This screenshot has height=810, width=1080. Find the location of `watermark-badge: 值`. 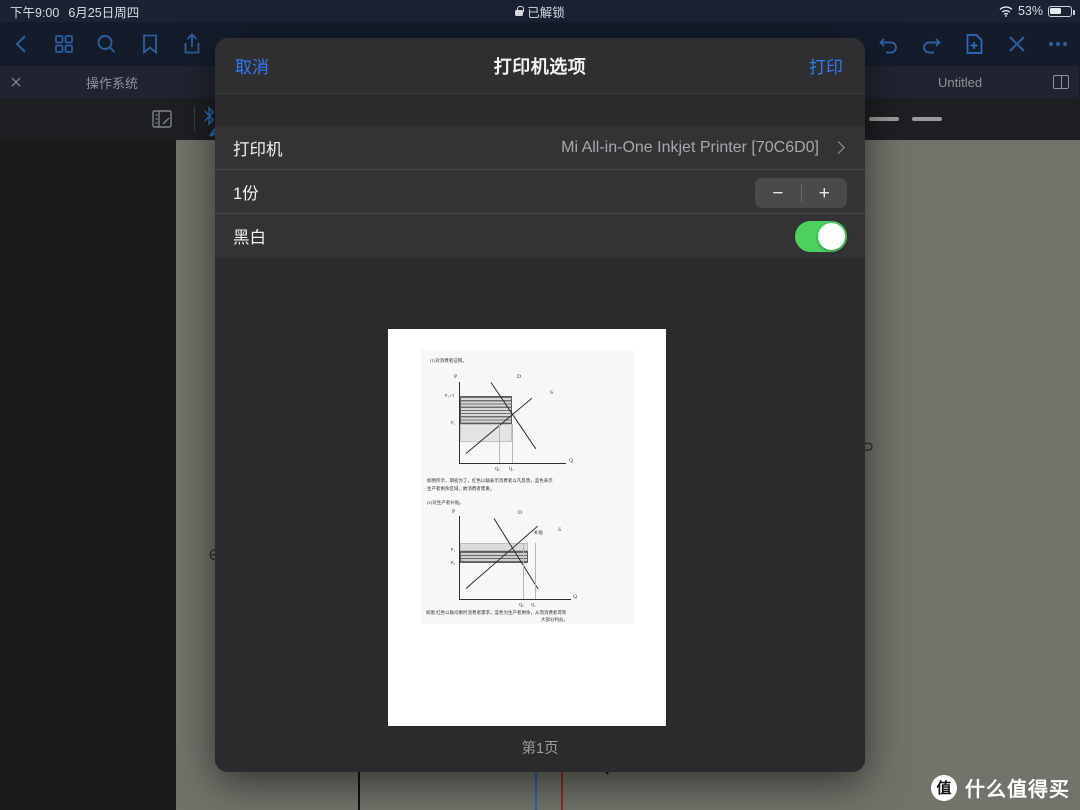

watermark-badge: 值 is located at coordinates (944, 787).